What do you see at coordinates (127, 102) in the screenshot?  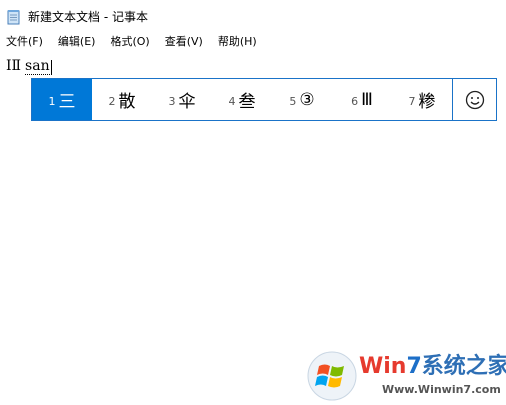 I see `candidate-text: 散` at bounding box center [127, 102].